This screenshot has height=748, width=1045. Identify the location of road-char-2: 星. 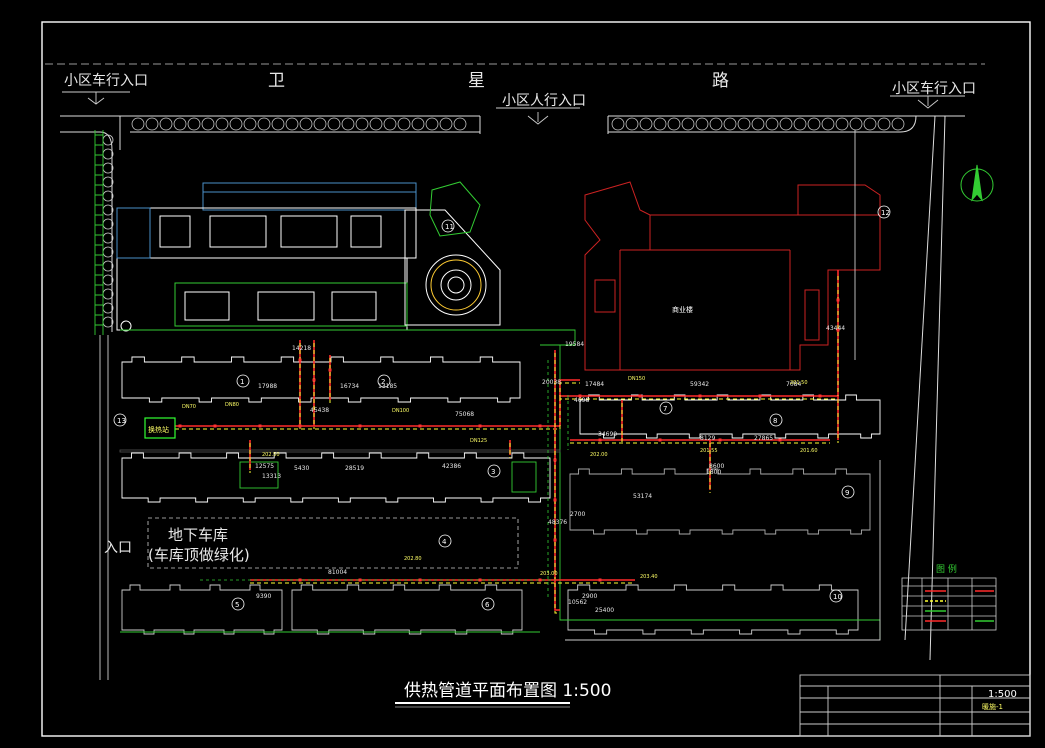
(476, 81).